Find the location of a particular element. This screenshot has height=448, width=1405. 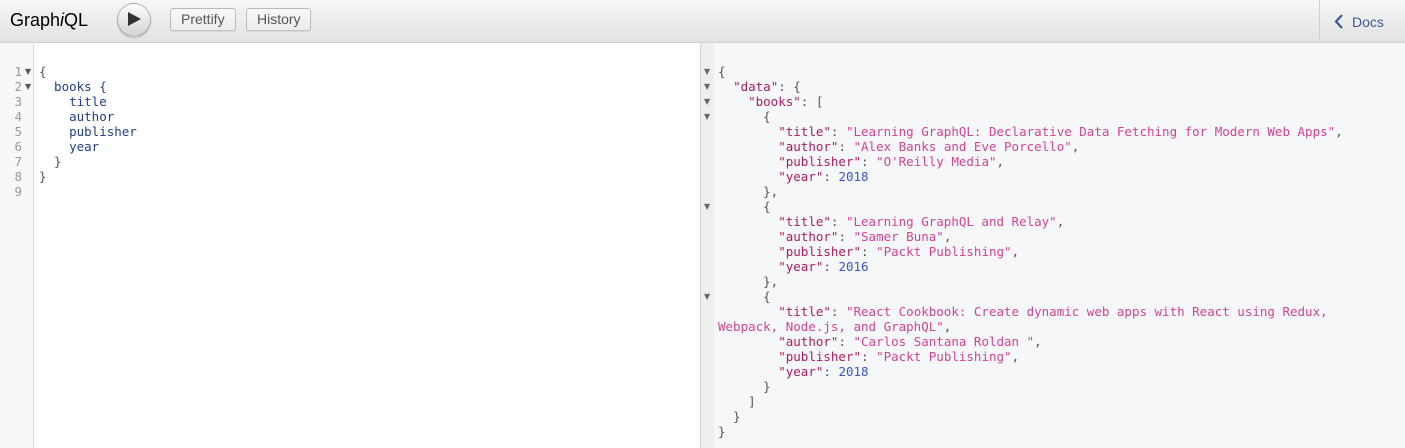

query-field-publisher: publisher is located at coordinates (88, 131).